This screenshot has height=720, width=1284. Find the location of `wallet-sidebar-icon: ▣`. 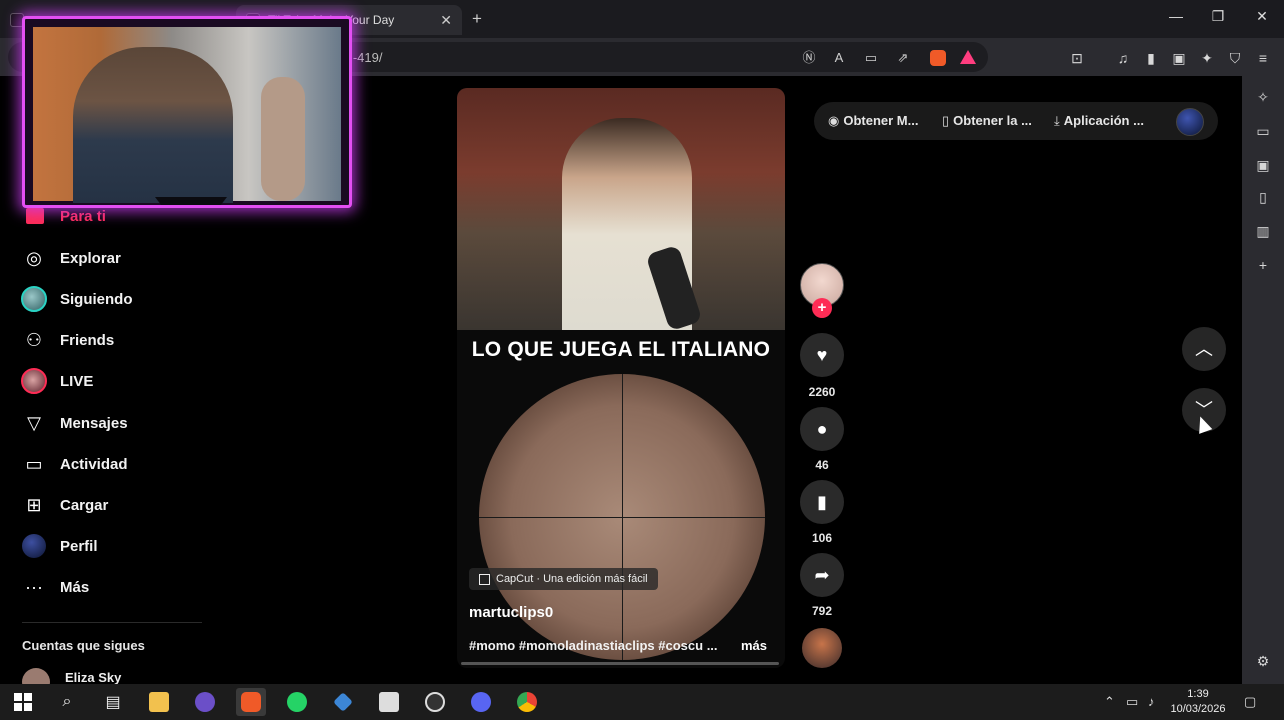

wallet-sidebar-icon: ▣ is located at coordinates (1263, 165).